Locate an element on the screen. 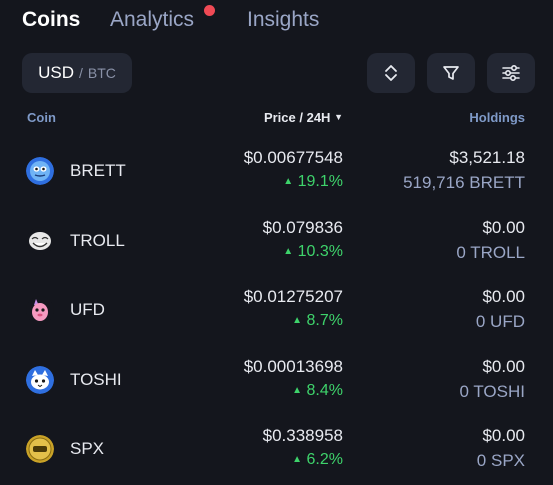 The image size is (553, 485). column-header-price: Price / 24H ▼ is located at coordinates (303, 117).